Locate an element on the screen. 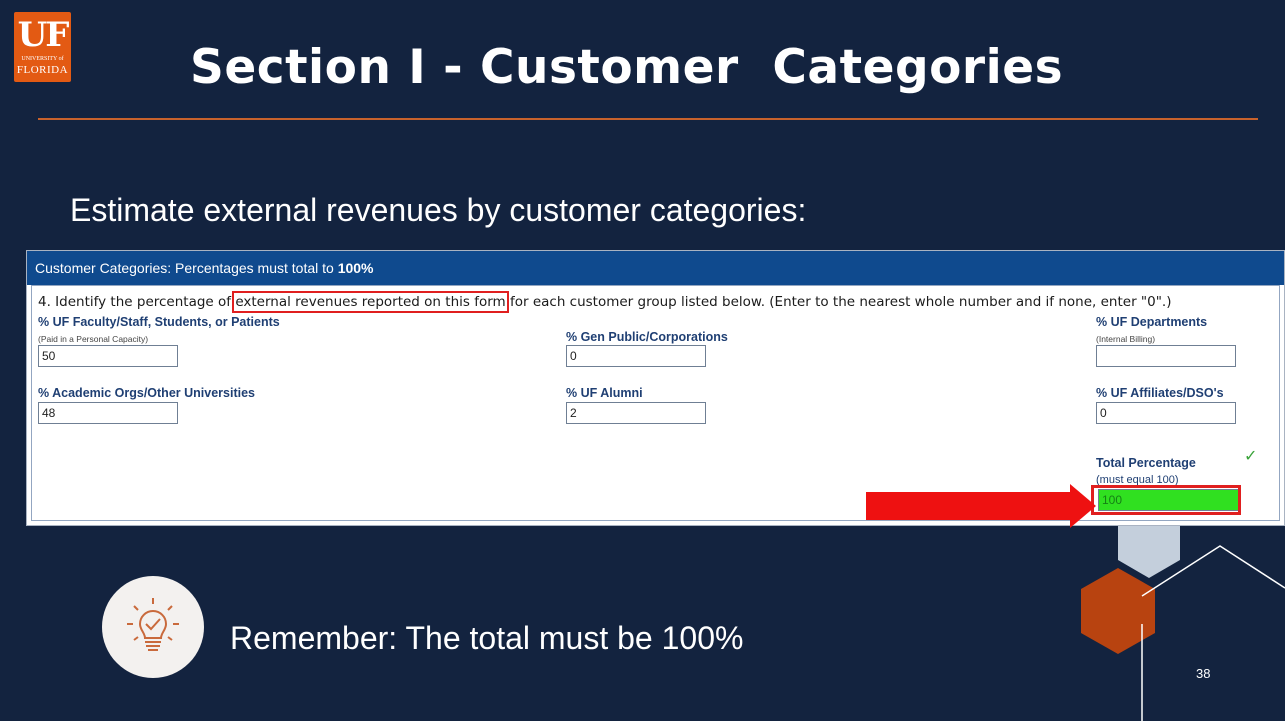 The width and height of the screenshot is (1285, 721). page-number: 38 is located at coordinates (1203, 673).